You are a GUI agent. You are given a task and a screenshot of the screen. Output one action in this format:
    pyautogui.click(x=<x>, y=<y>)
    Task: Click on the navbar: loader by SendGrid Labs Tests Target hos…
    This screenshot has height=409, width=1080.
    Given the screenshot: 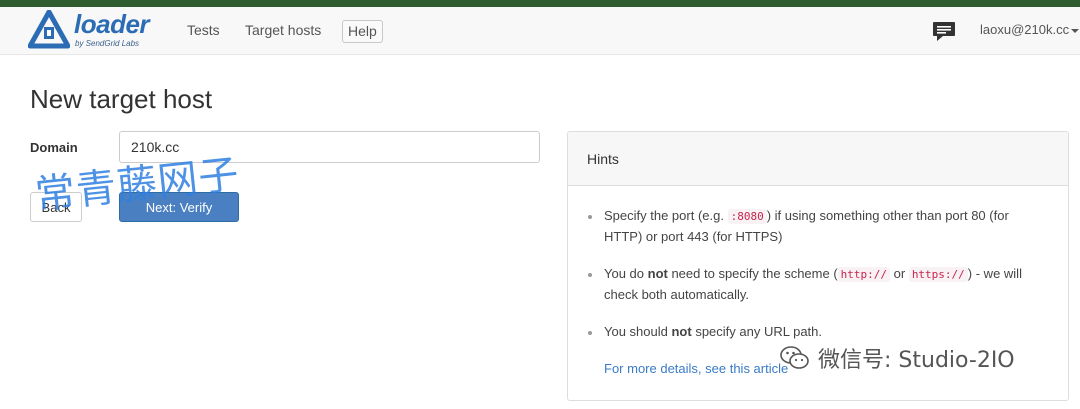 What is the action you would take?
    pyautogui.click(x=540, y=31)
    